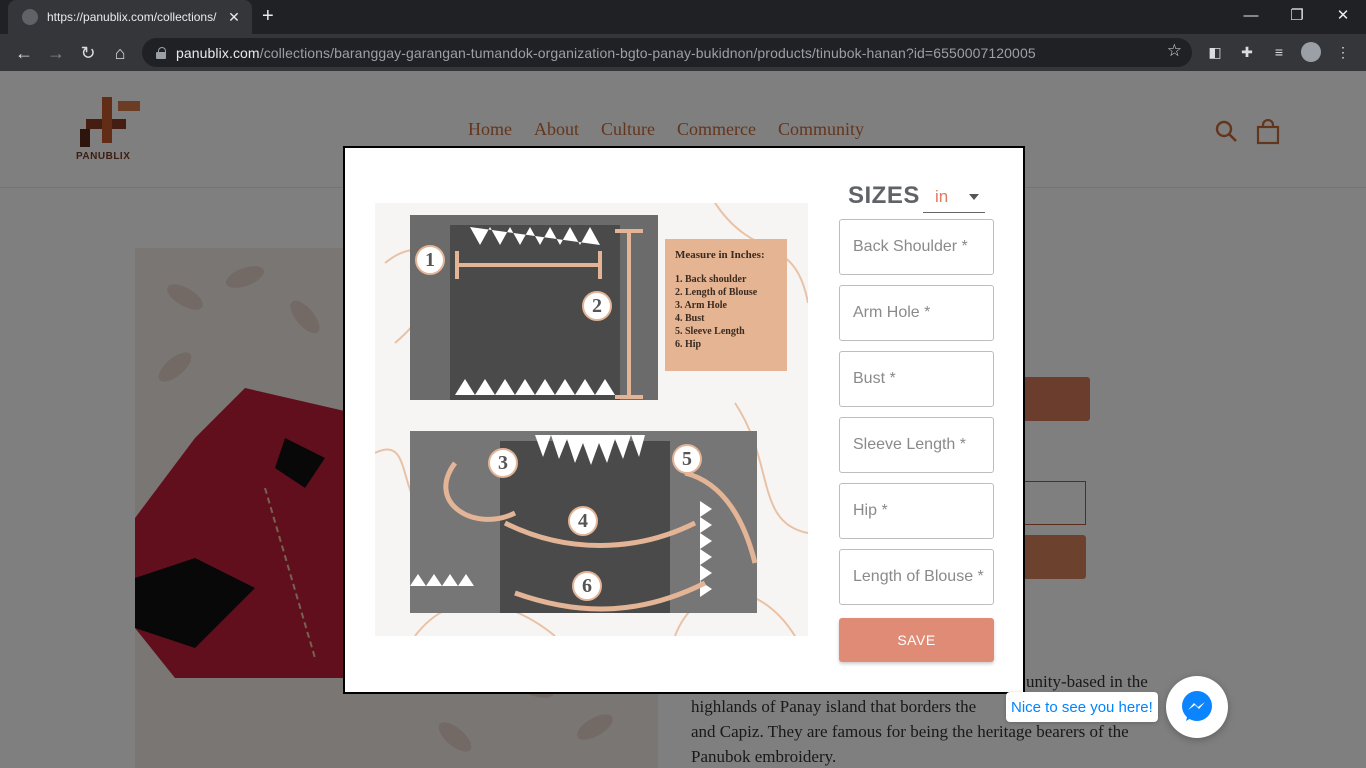 The width and height of the screenshot is (1366, 768). Describe the element at coordinates (701, 305) in the screenshot. I see `legend-item: 3. Arm Hole` at that location.